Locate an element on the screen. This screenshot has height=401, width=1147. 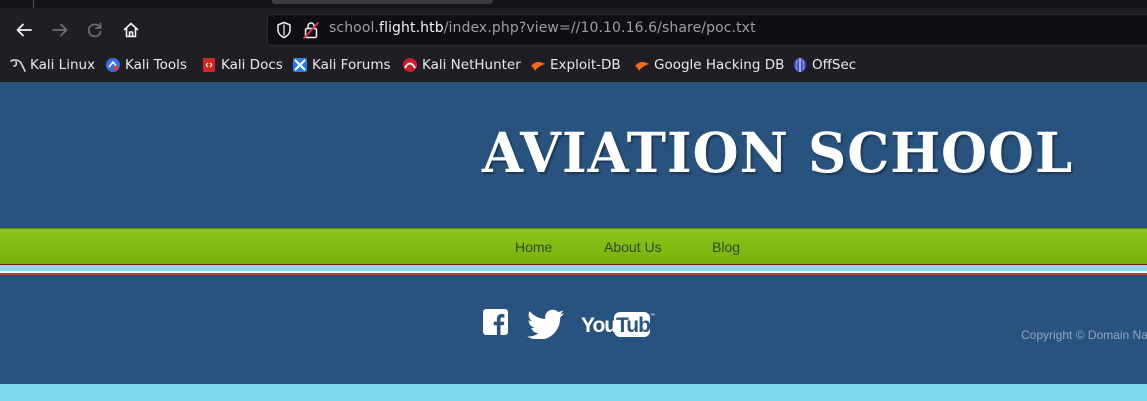
bookmark-label: Kali Forums is located at coordinates (351, 65).